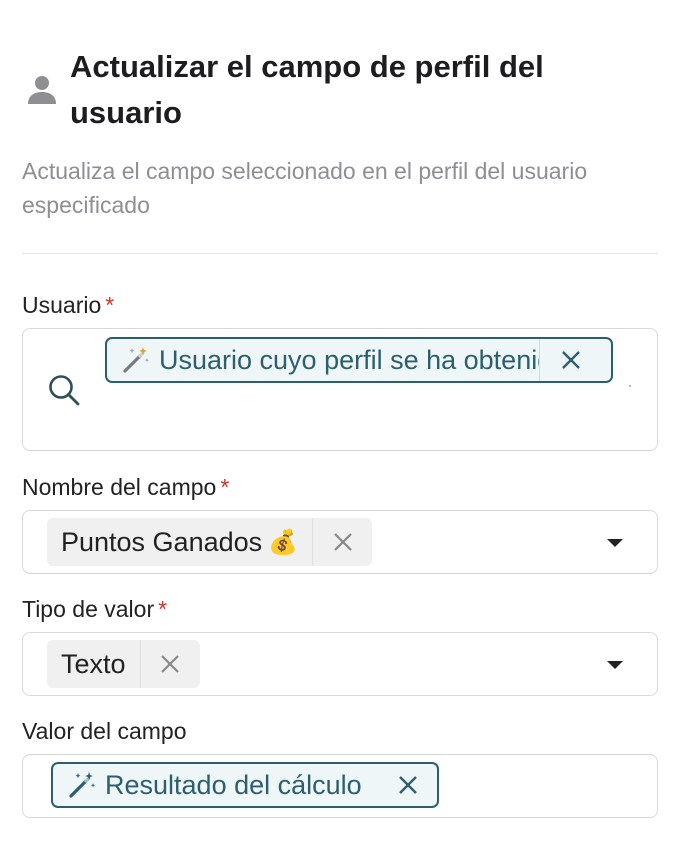 The width and height of the screenshot is (682, 860). What do you see at coordinates (340, 664) in the screenshot?
I see `value-type-select: Texto` at bounding box center [340, 664].